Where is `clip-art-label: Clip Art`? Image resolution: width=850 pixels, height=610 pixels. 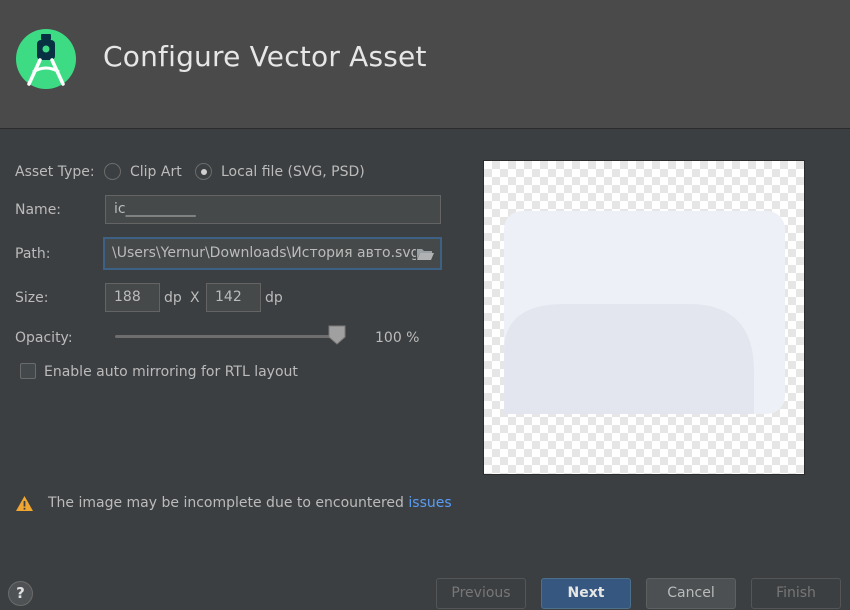 clip-art-label: Clip Art is located at coordinates (156, 172).